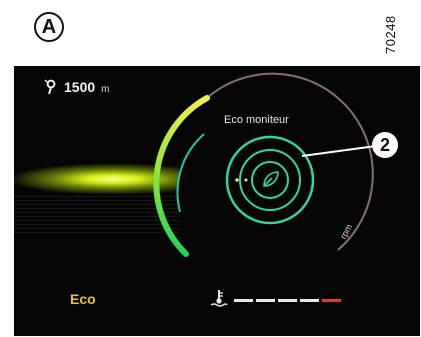 This screenshot has height=337, width=421. What do you see at coordinates (237, 180) in the screenshot?
I see `eco-dot-yellow` at bounding box center [237, 180].